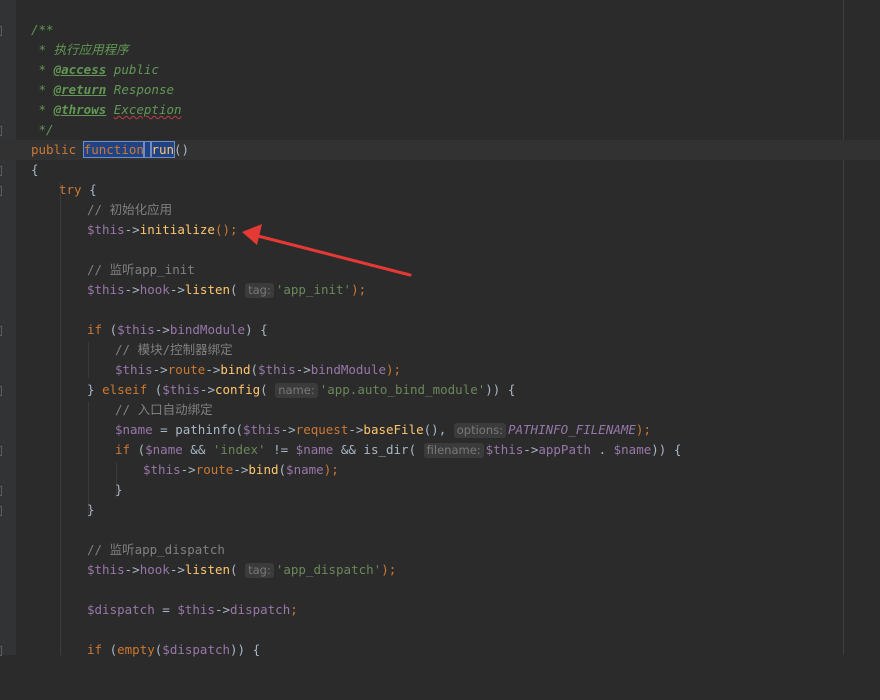 Image resolution: width=880 pixels, height=700 pixels. Describe the element at coordinates (327, 250) in the screenshot. I see `red-arrow-icon` at that location.